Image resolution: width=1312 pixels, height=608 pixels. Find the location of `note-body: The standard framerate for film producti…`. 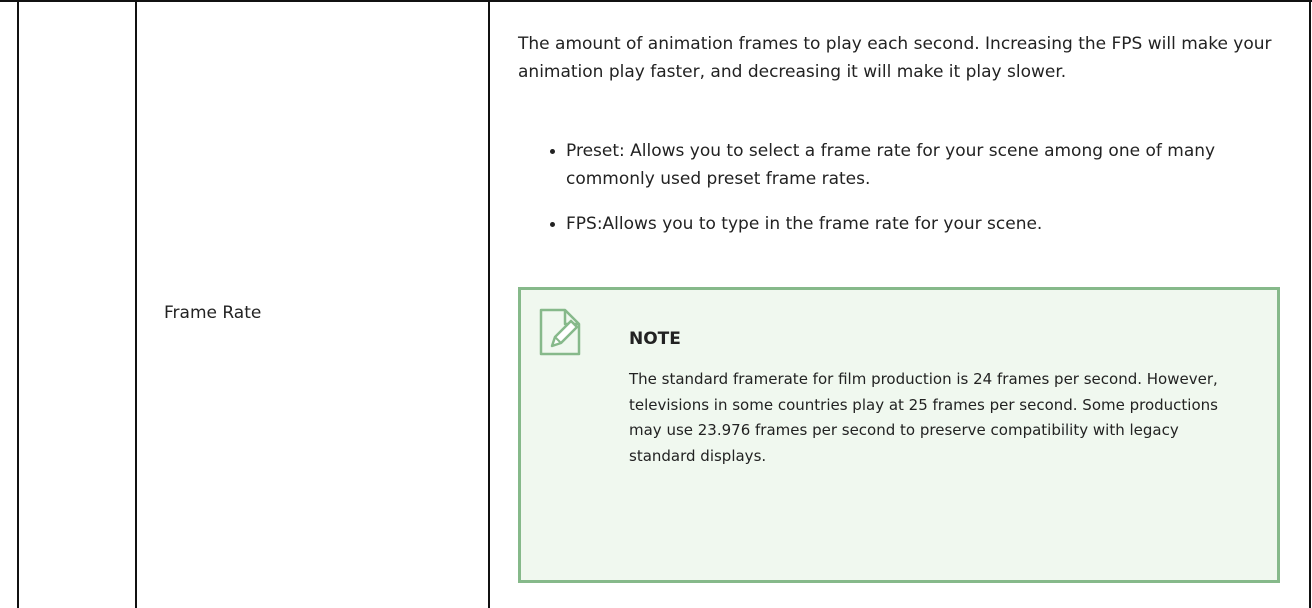

note-body: The standard framerate for film producti… is located at coordinates (923, 417).